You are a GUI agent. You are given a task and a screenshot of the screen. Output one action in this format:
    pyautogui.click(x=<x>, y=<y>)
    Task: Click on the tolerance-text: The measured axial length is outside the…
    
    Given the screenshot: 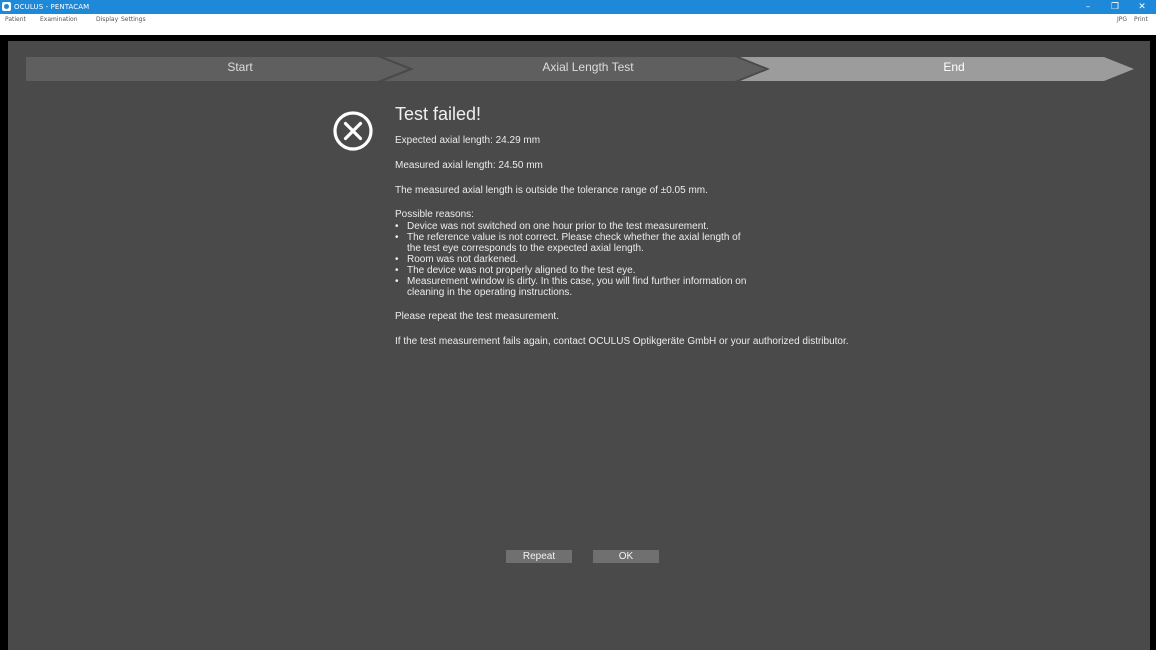 What is the action you would take?
    pyautogui.click(x=551, y=190)
    